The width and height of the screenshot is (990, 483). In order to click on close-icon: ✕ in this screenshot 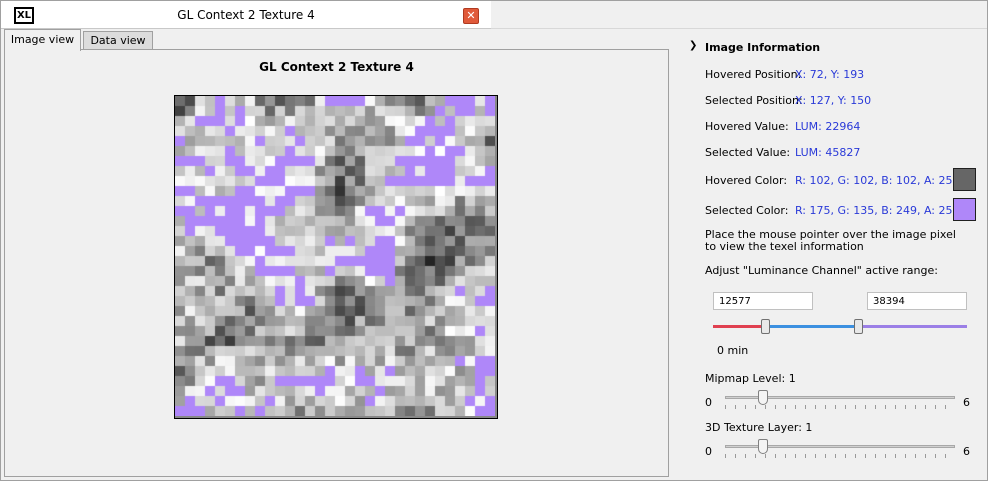, I will do `click(471, 16)`.